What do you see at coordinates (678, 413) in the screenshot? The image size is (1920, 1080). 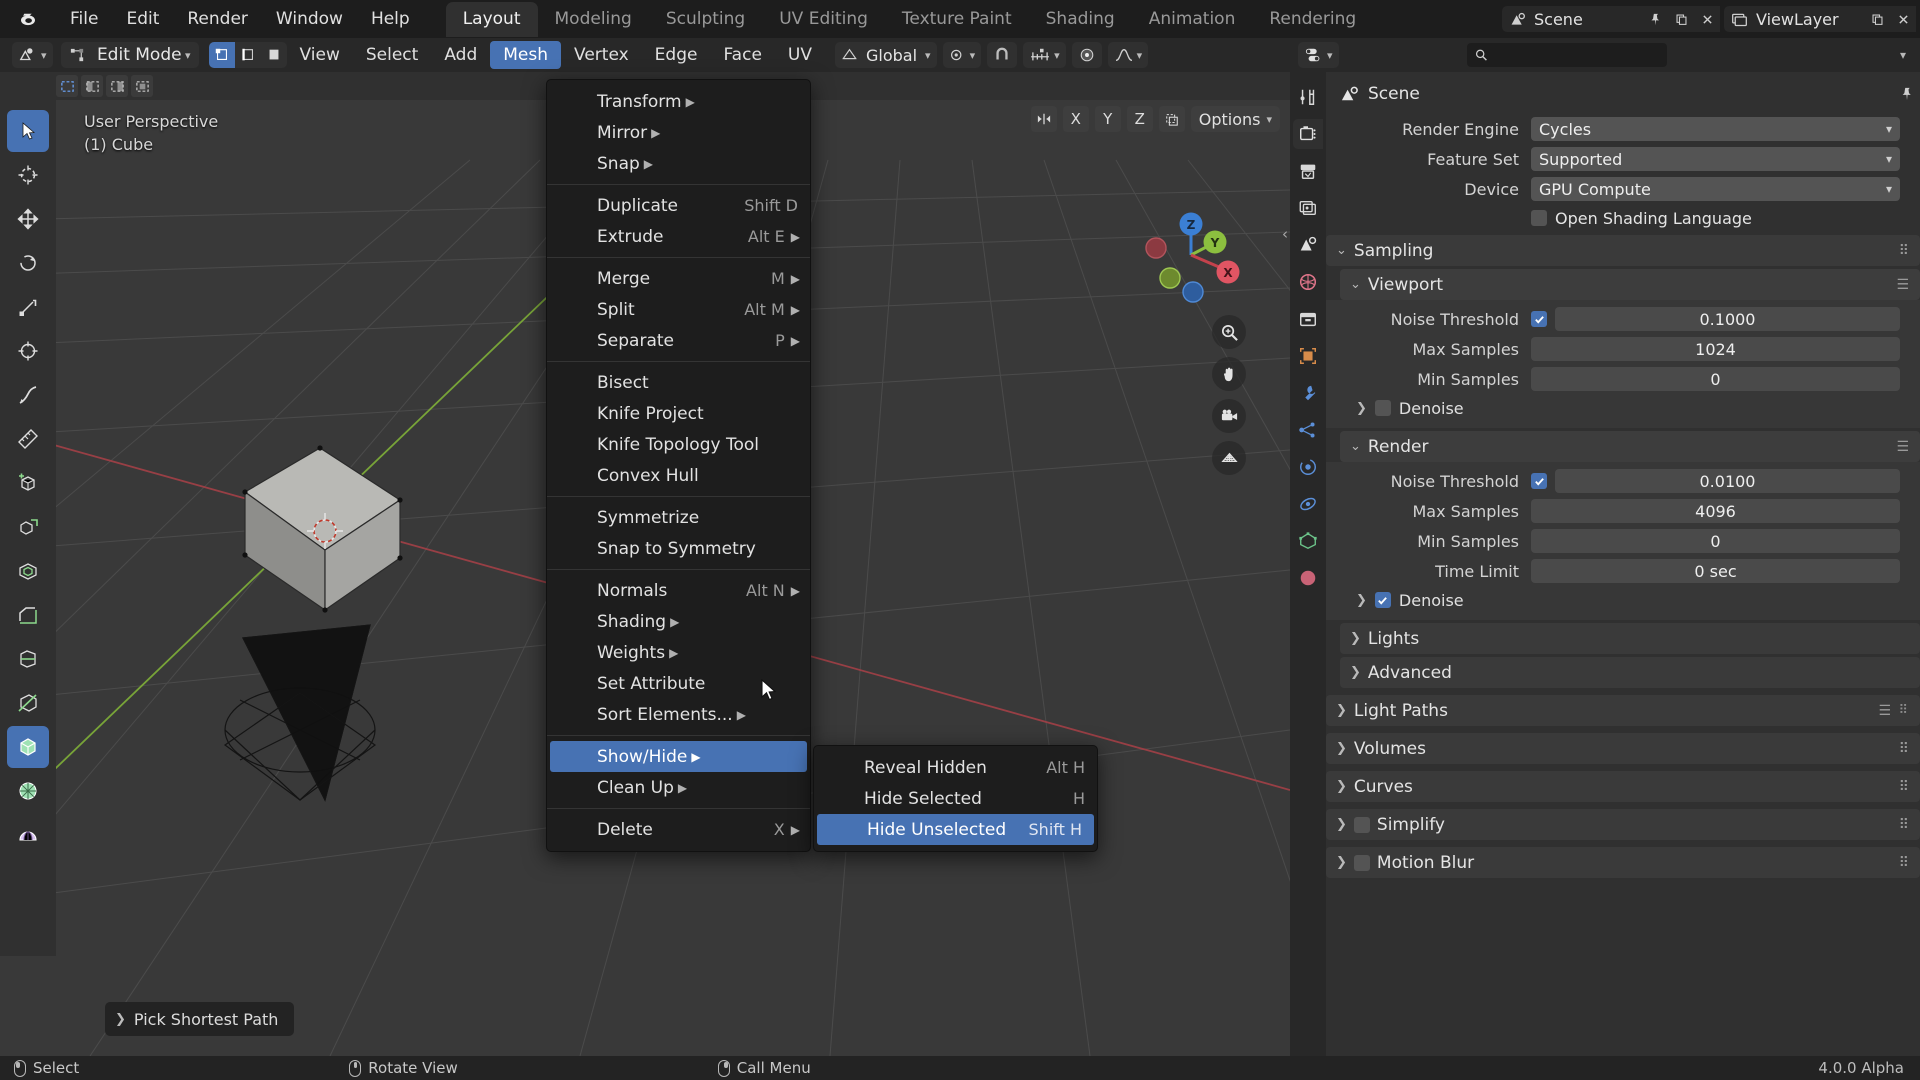 I see `menu-item-knife-project: Knife Project` at bounding box center [678, 413].